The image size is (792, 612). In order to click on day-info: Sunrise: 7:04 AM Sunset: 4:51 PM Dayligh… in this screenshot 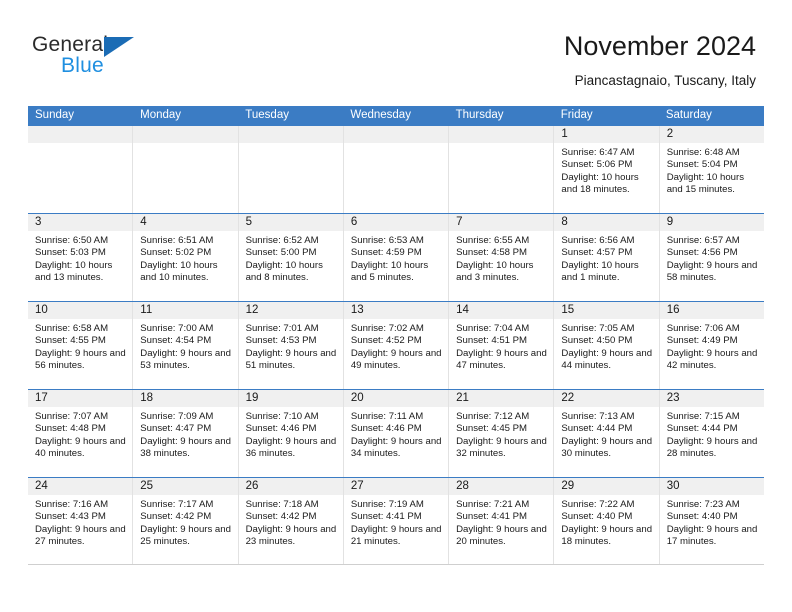, I will do `click(501, 345)`.